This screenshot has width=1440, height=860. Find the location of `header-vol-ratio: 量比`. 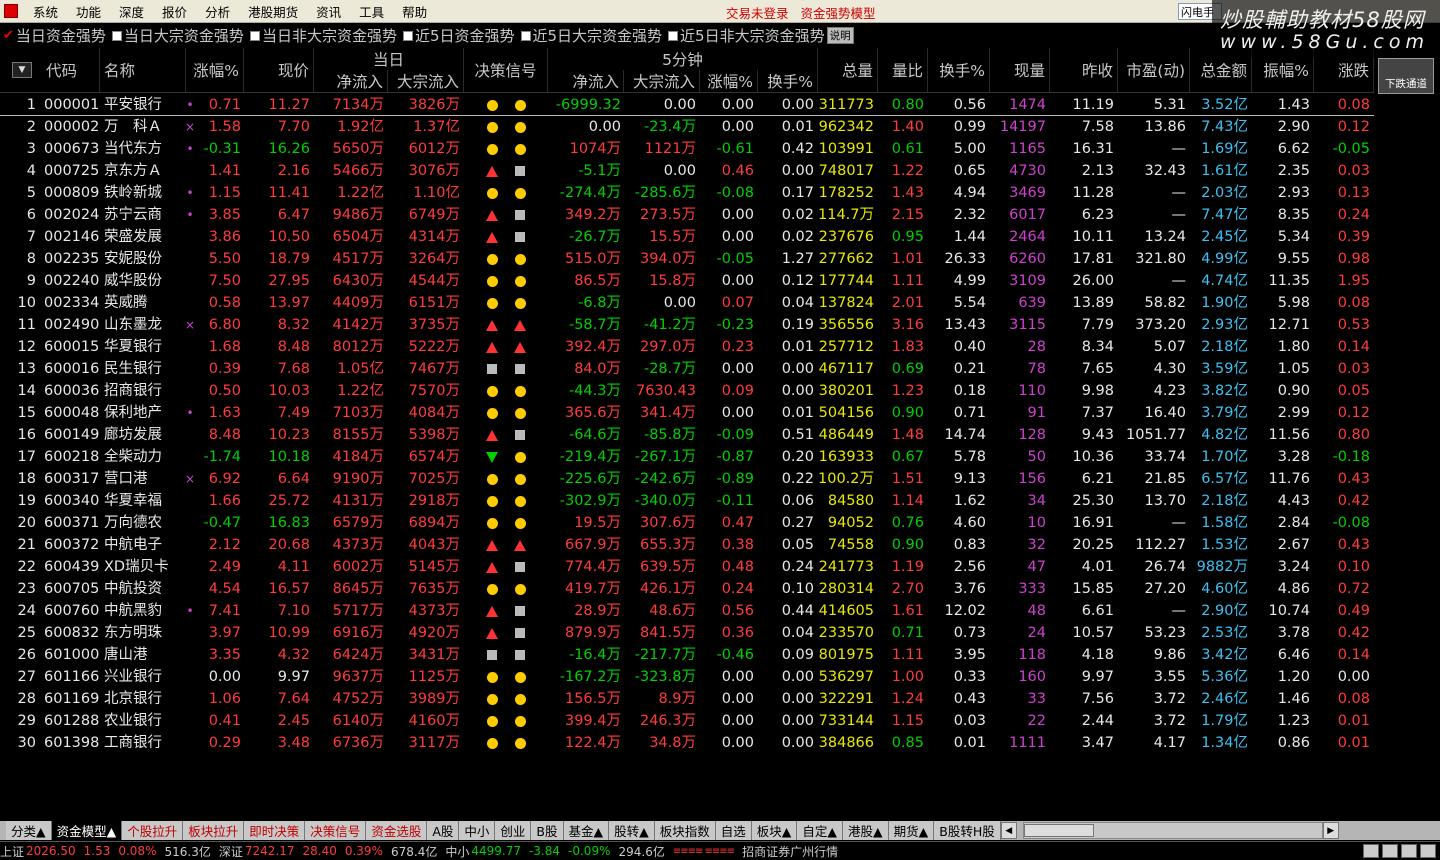

header-vol-ratio: 量比 is located at coordinates (903, 70).